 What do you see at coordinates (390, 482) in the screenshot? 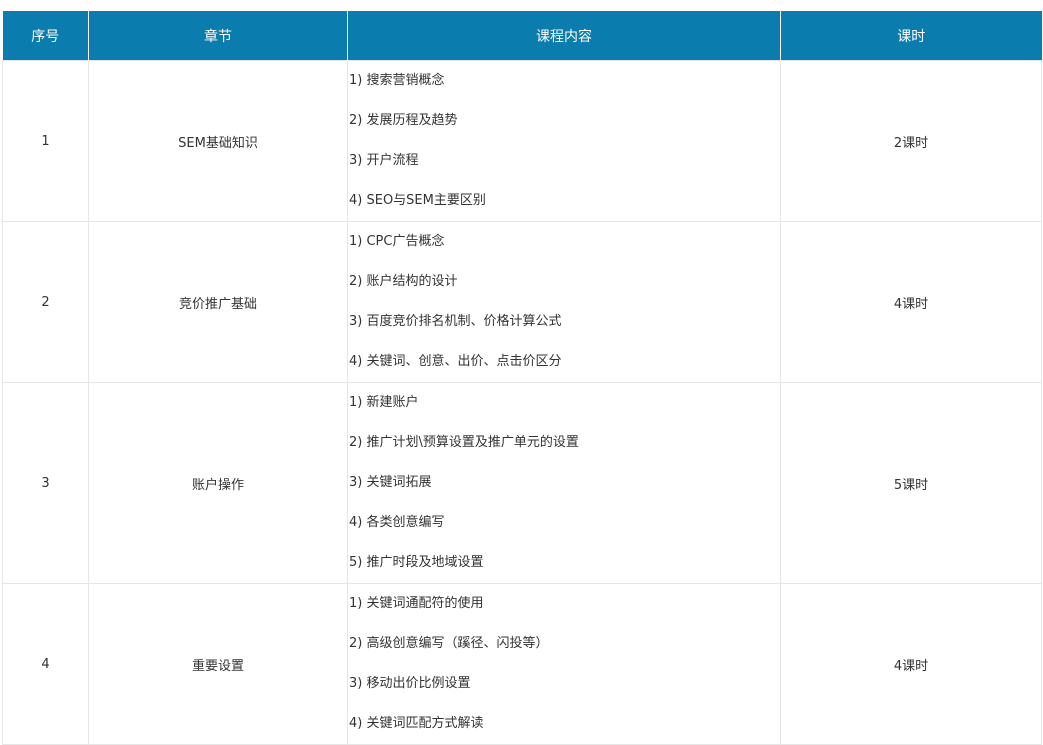
I see `content-item: 3) 关键词拓展` at bounding box center [390, 482].